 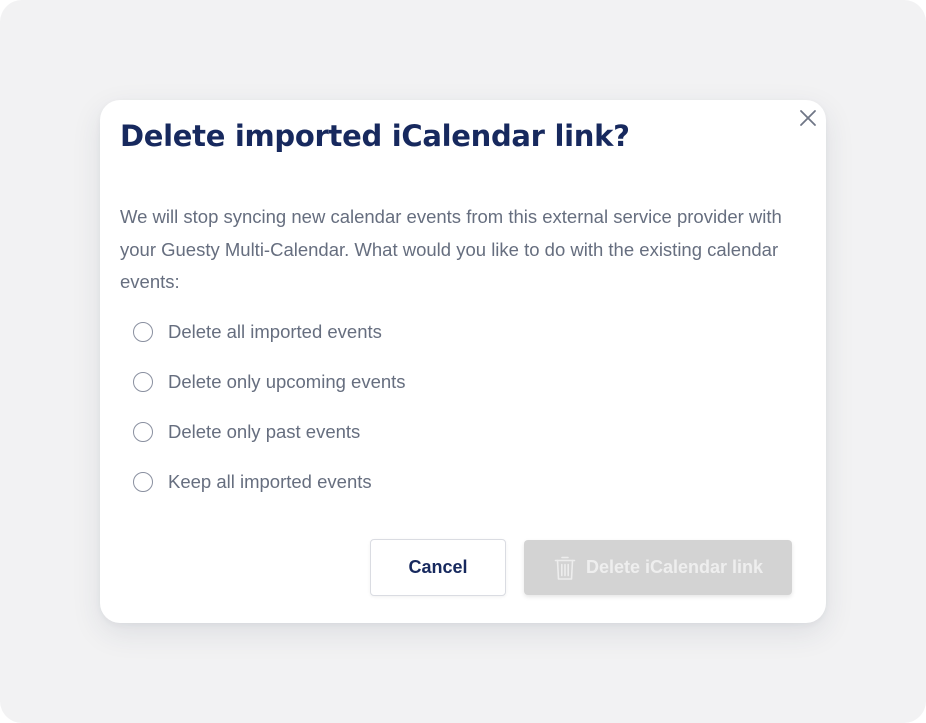 I want to click on close-icon, so click(x=808, y=120).